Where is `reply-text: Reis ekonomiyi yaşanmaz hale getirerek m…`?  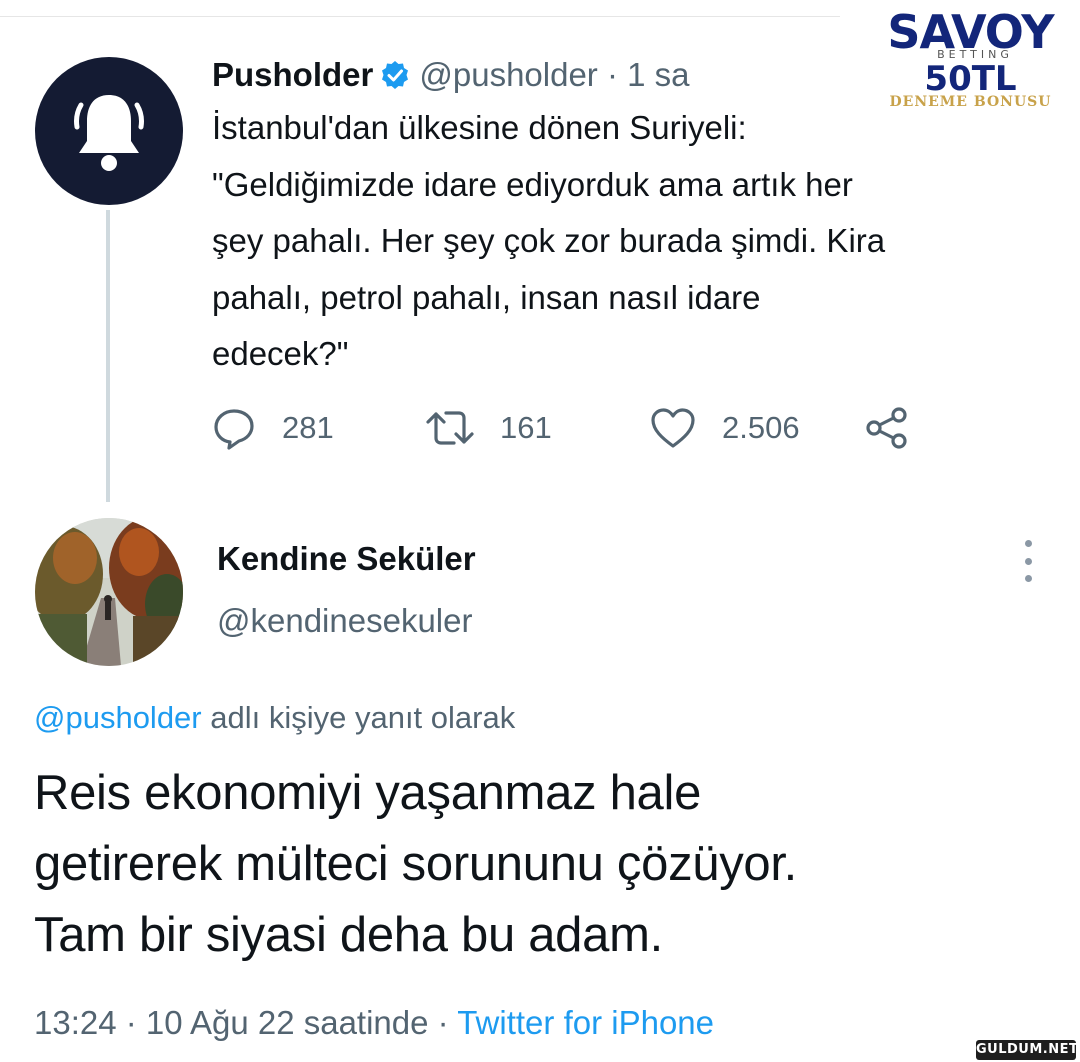
reply-text: Reis ekonomiyi yaşanmaz hale getirerek m… is located at coordinates (415, 864).